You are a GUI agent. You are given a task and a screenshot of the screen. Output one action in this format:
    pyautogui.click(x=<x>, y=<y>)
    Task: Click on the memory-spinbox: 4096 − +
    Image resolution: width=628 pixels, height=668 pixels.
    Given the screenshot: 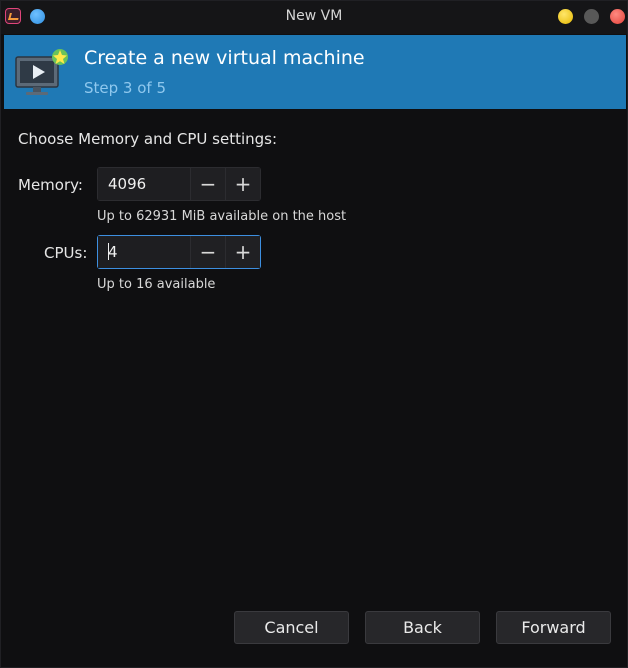 What is the action you would take?
    pyautogui.click(x=179, y=184)
    